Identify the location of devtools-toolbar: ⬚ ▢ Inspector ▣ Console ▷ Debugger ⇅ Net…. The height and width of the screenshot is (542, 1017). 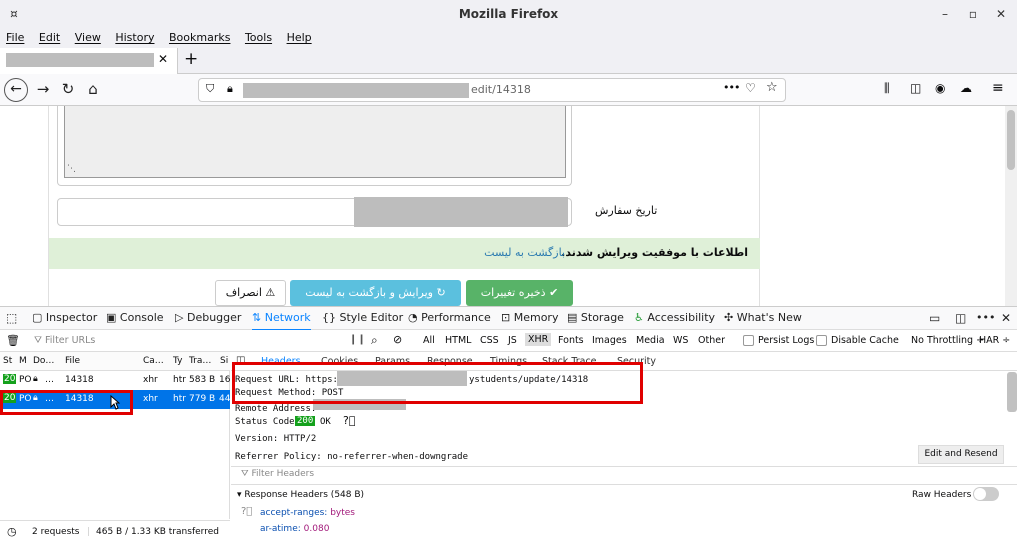
(508, 319).